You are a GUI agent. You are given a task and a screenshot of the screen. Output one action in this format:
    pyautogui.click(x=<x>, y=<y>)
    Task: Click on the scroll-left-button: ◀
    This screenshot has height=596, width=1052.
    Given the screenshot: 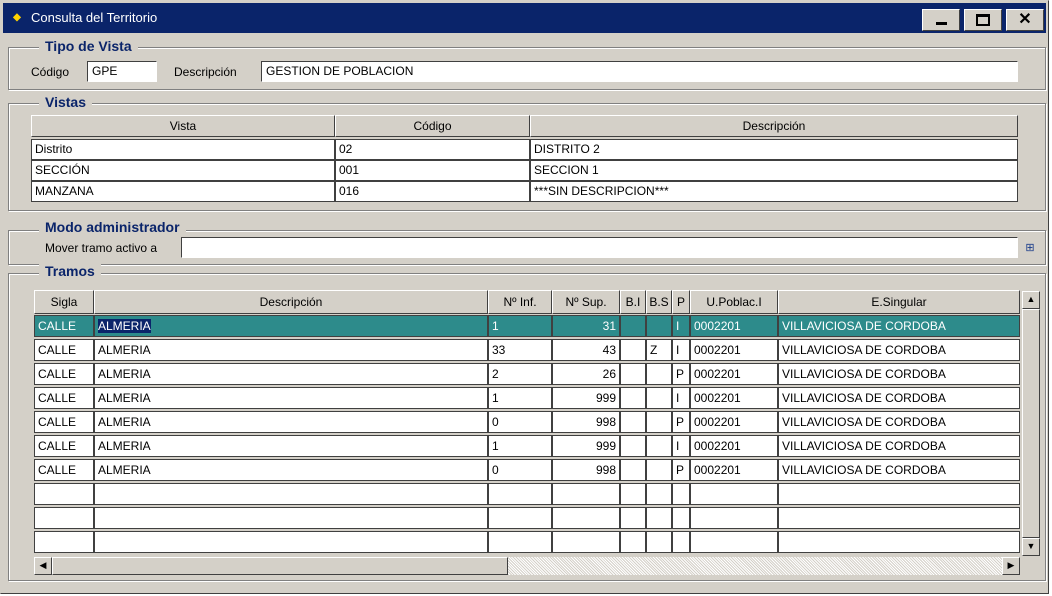 What is the action you would take?
    pyautogui.click(x=43, y=566)
    